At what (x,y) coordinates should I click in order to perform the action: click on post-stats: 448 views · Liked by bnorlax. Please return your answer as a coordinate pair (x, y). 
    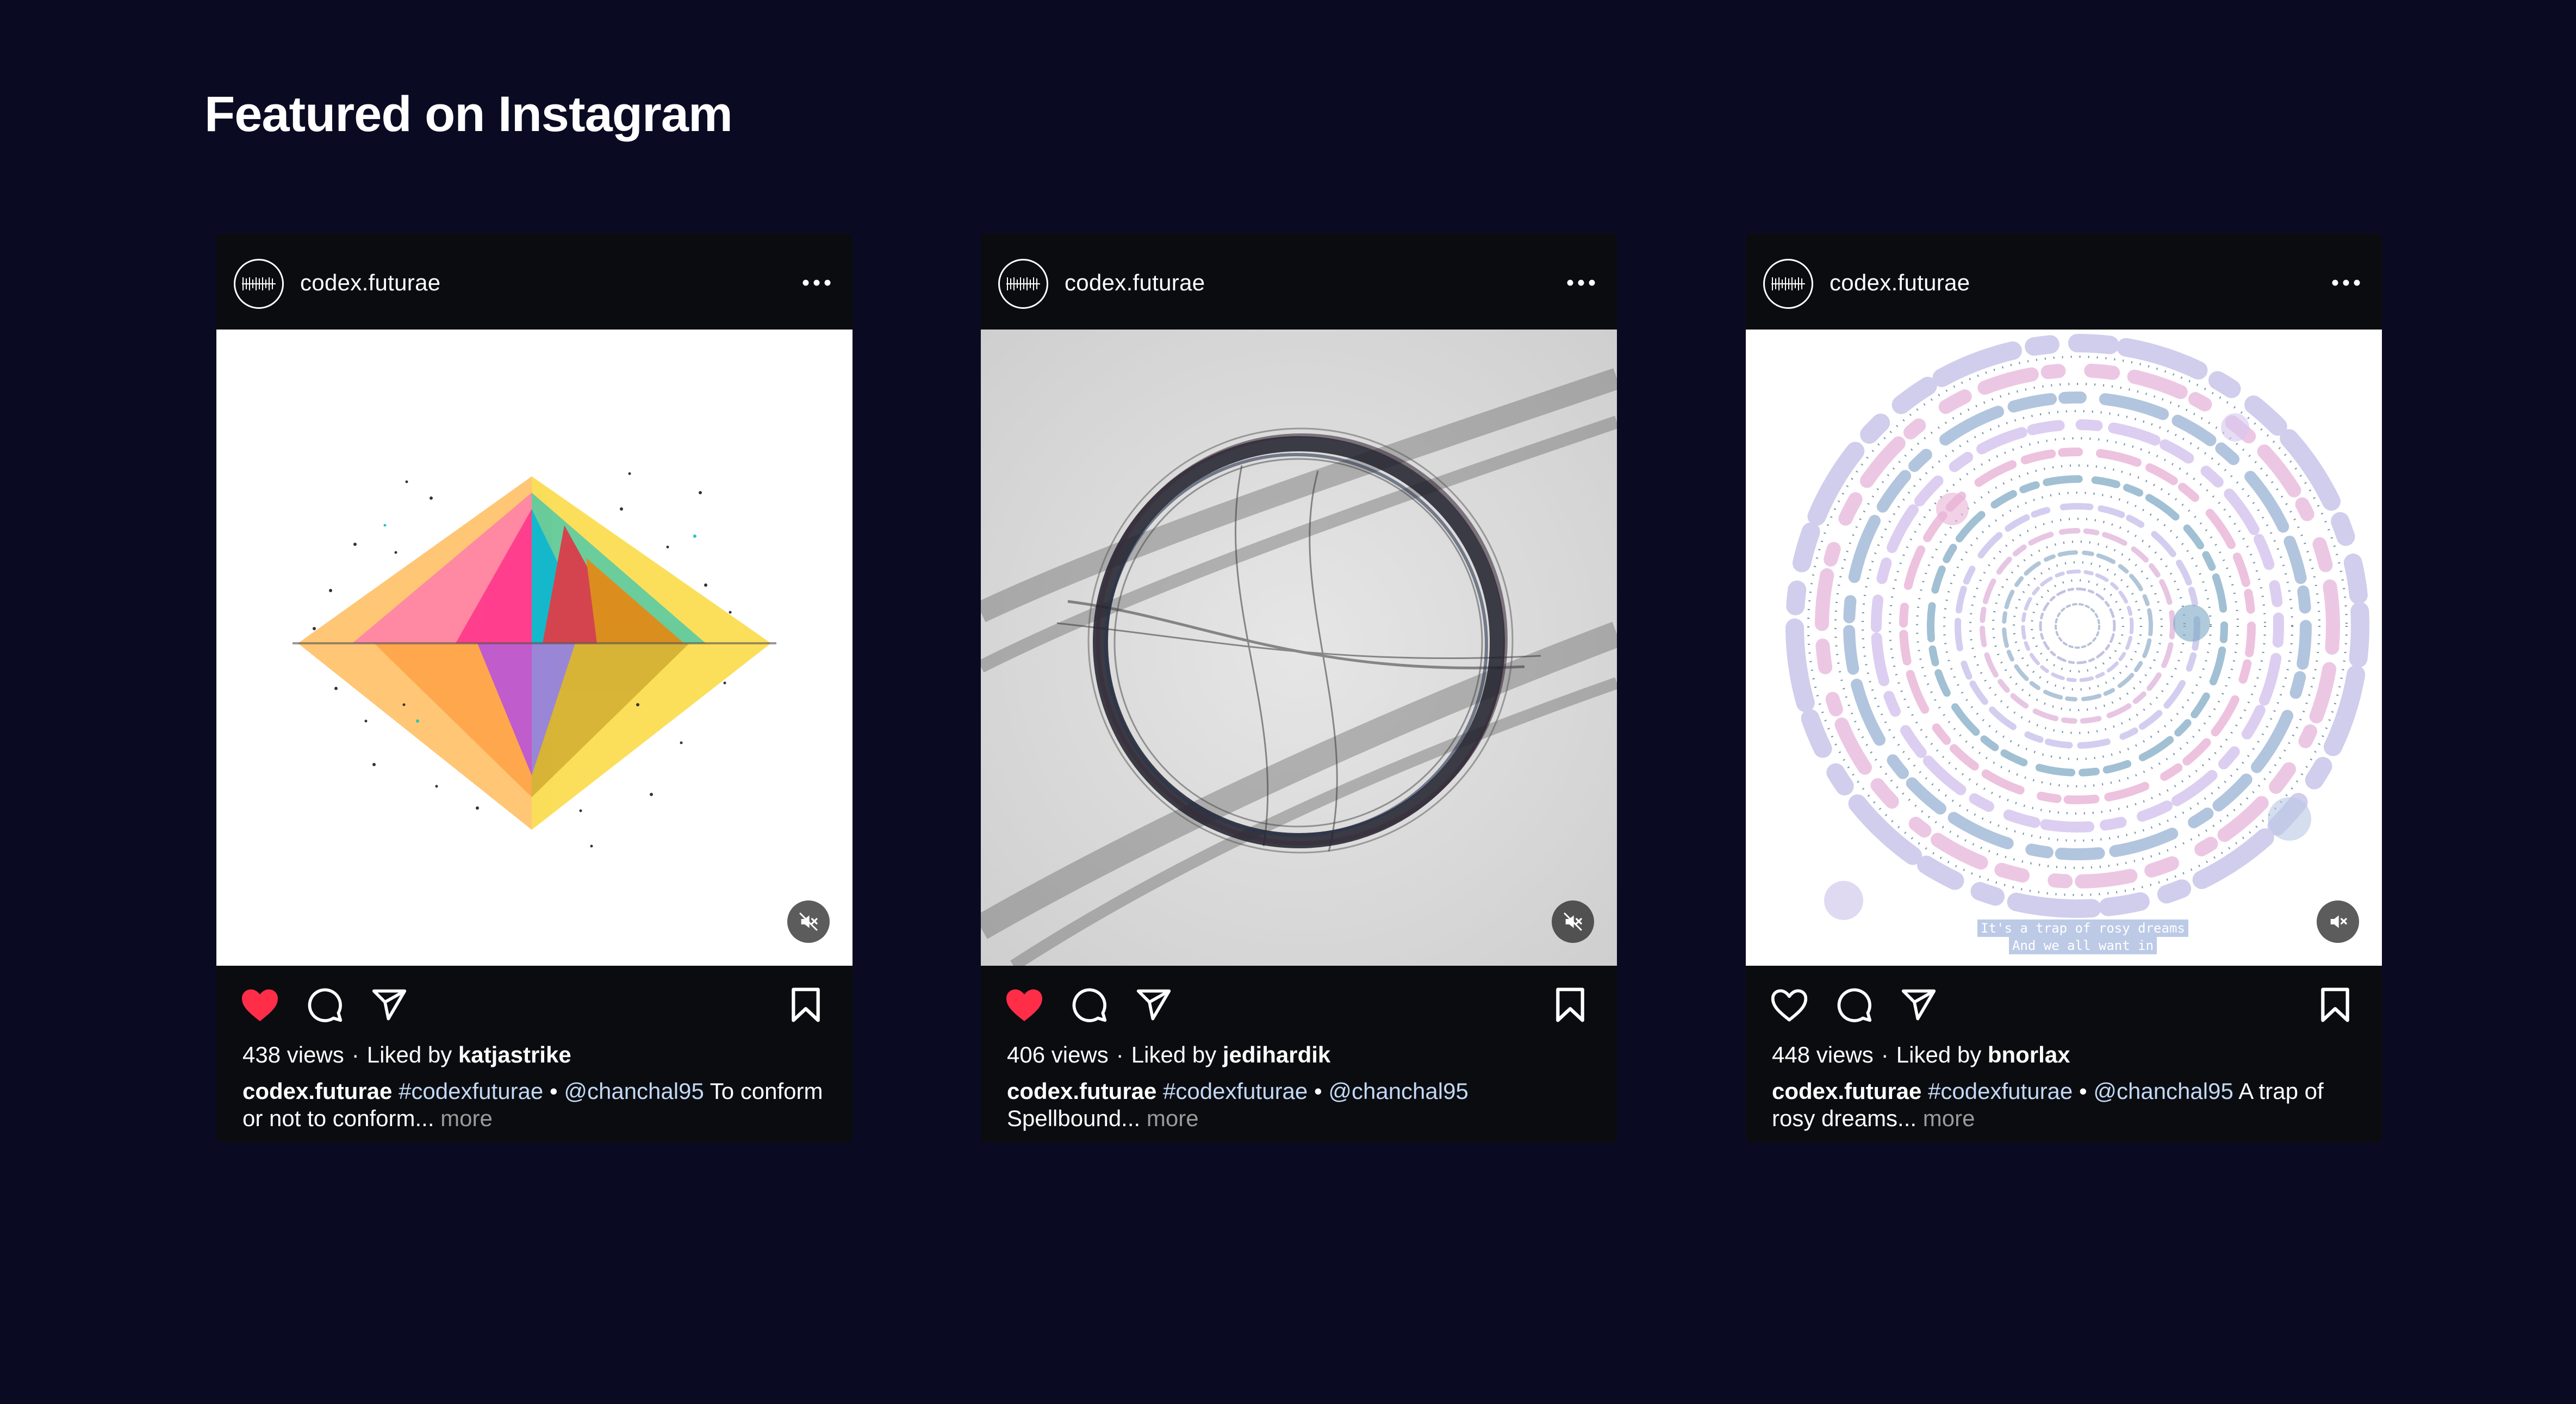
    Looking at the image, I should click on (1921, 1055).